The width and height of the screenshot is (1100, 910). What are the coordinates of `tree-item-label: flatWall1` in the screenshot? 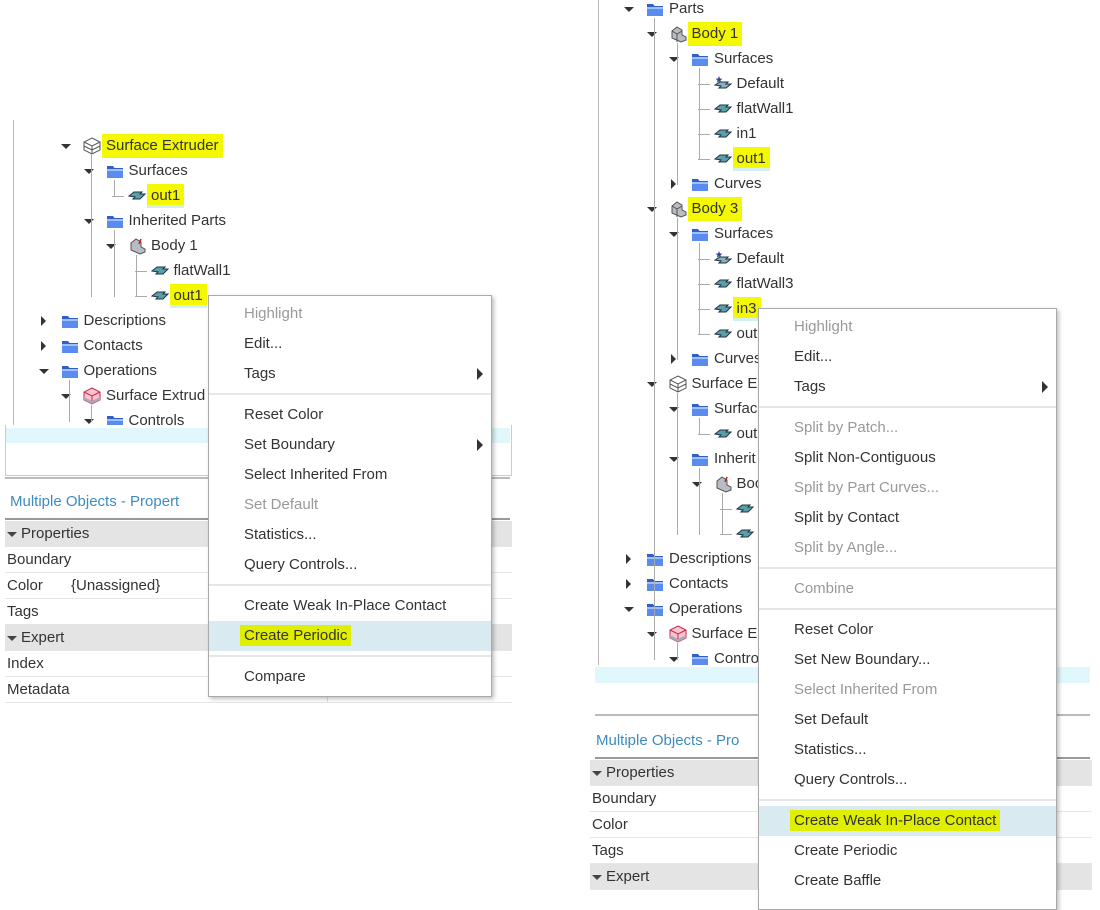 It's located at (202, 270).